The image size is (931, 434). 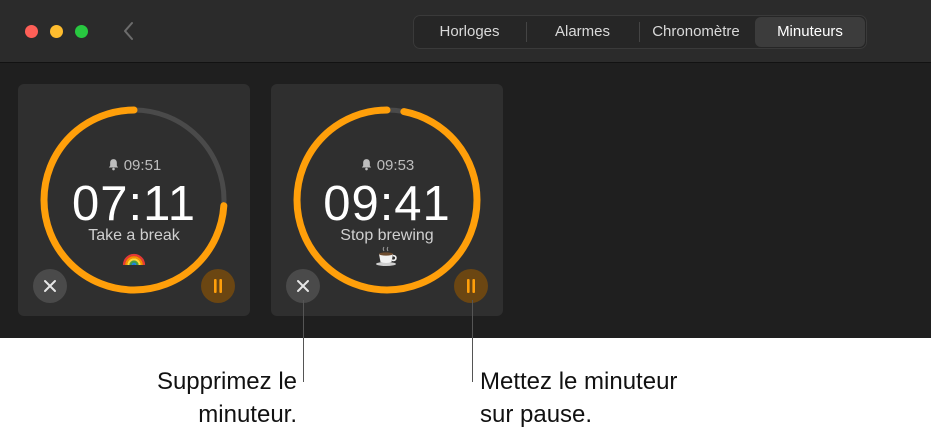 I want to click on alarm-time-row: 09:51, so click(x=134, y=165).